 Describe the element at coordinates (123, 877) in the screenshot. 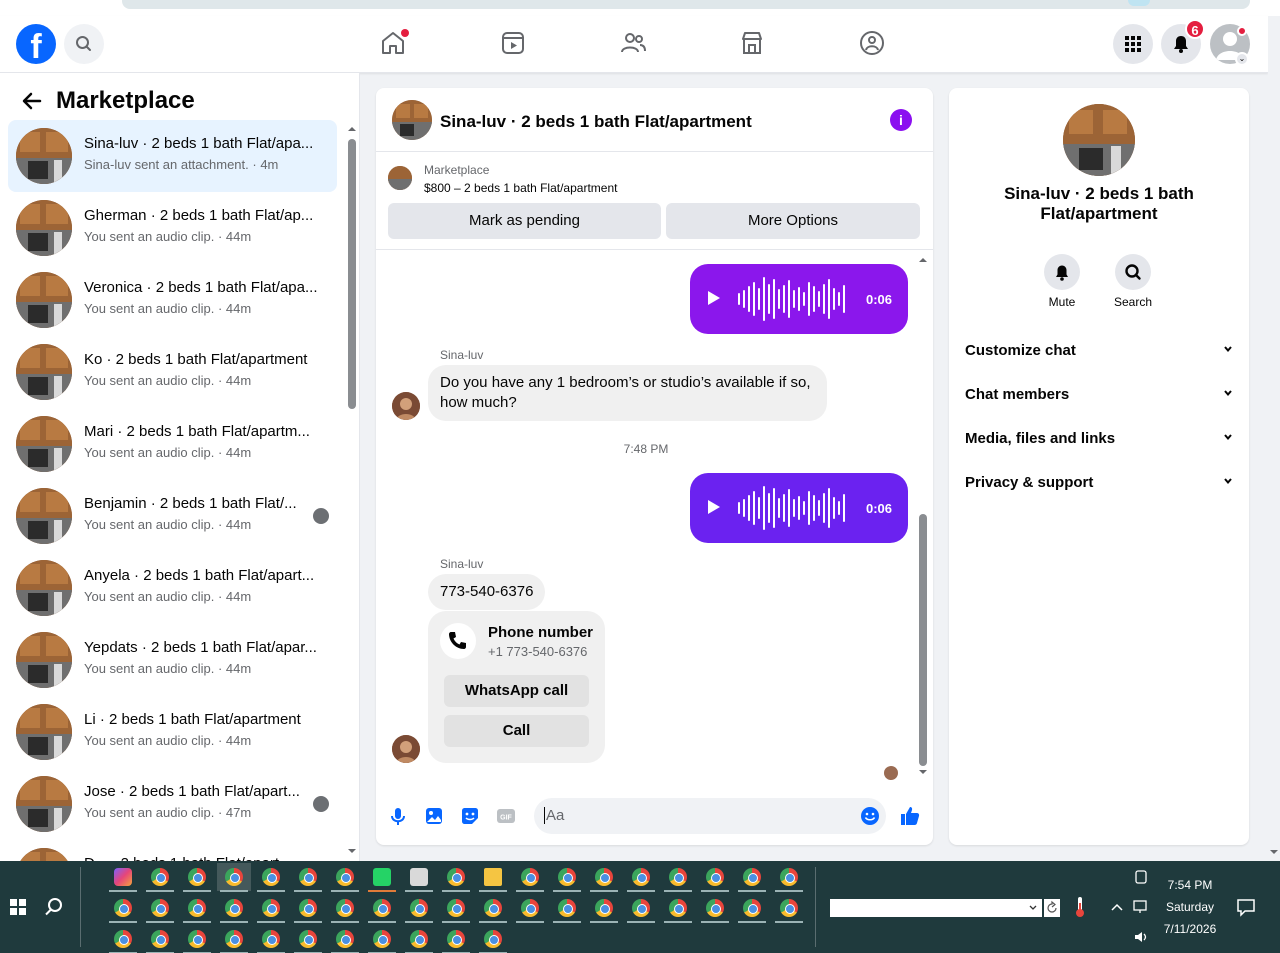

I see `copilot-icon` at that location.